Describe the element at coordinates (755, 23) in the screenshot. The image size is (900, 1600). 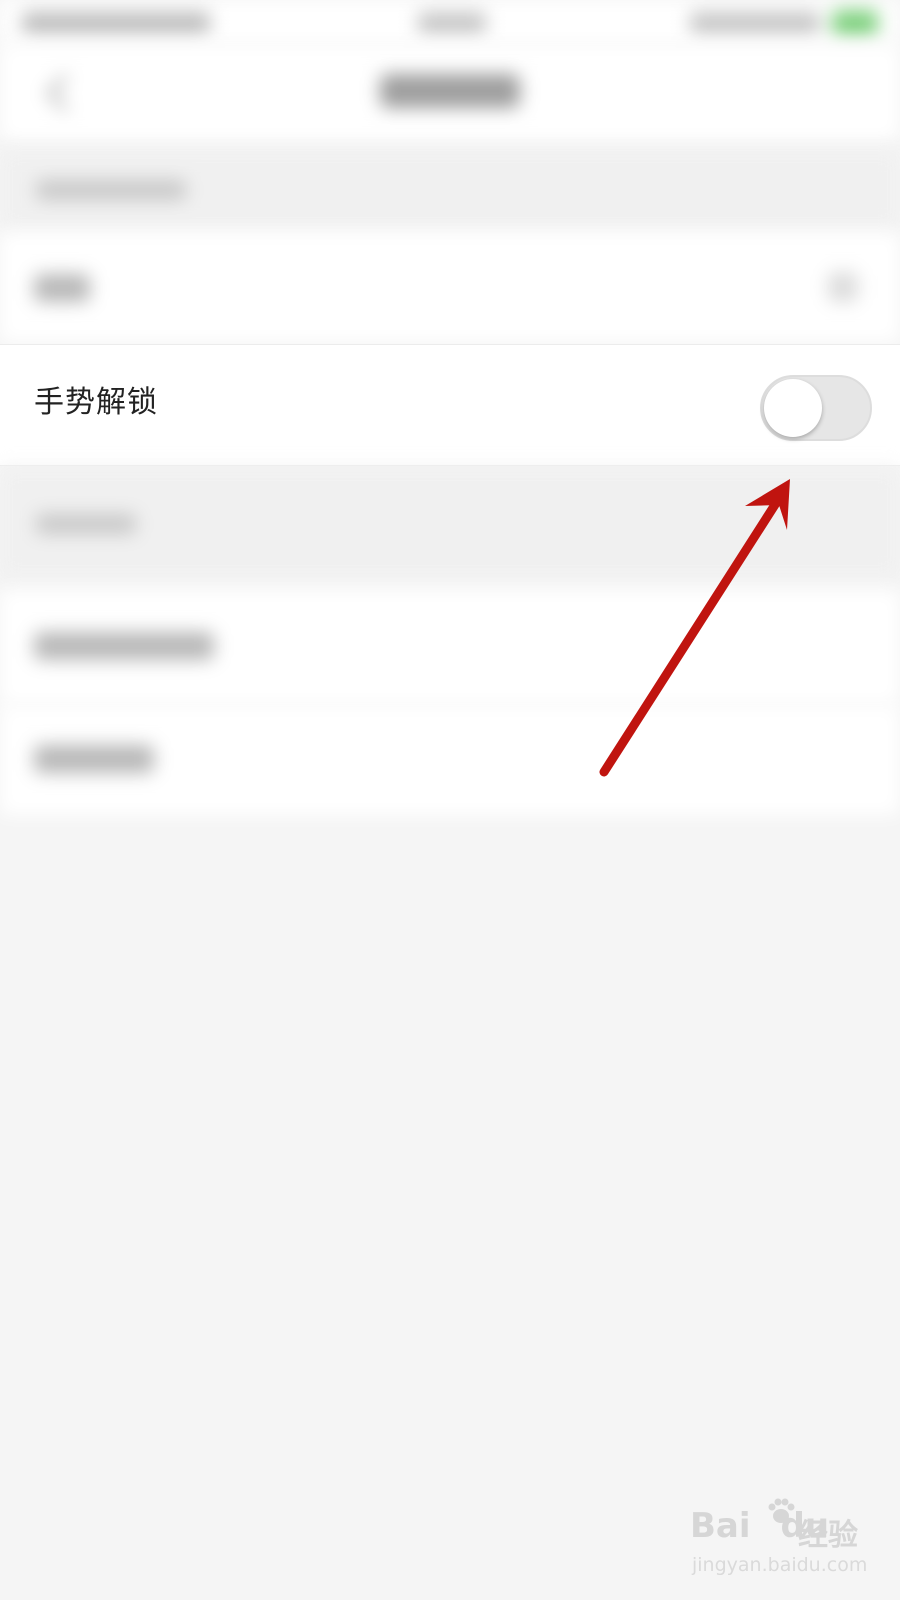
I see `status-indicators-blurred` at that location.